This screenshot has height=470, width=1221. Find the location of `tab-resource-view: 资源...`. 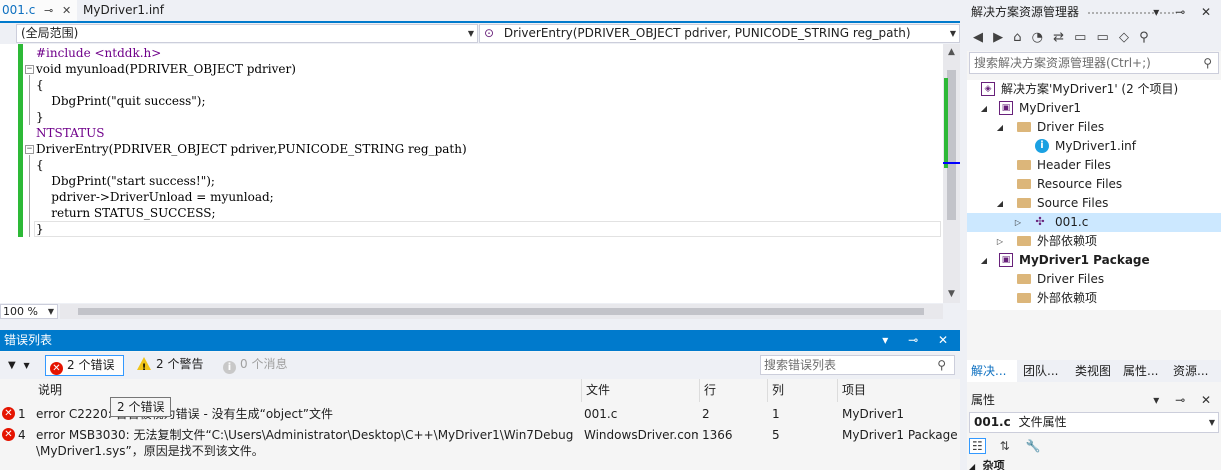

tab-resource-view: 资源... is located at coordinates (1197, 371).